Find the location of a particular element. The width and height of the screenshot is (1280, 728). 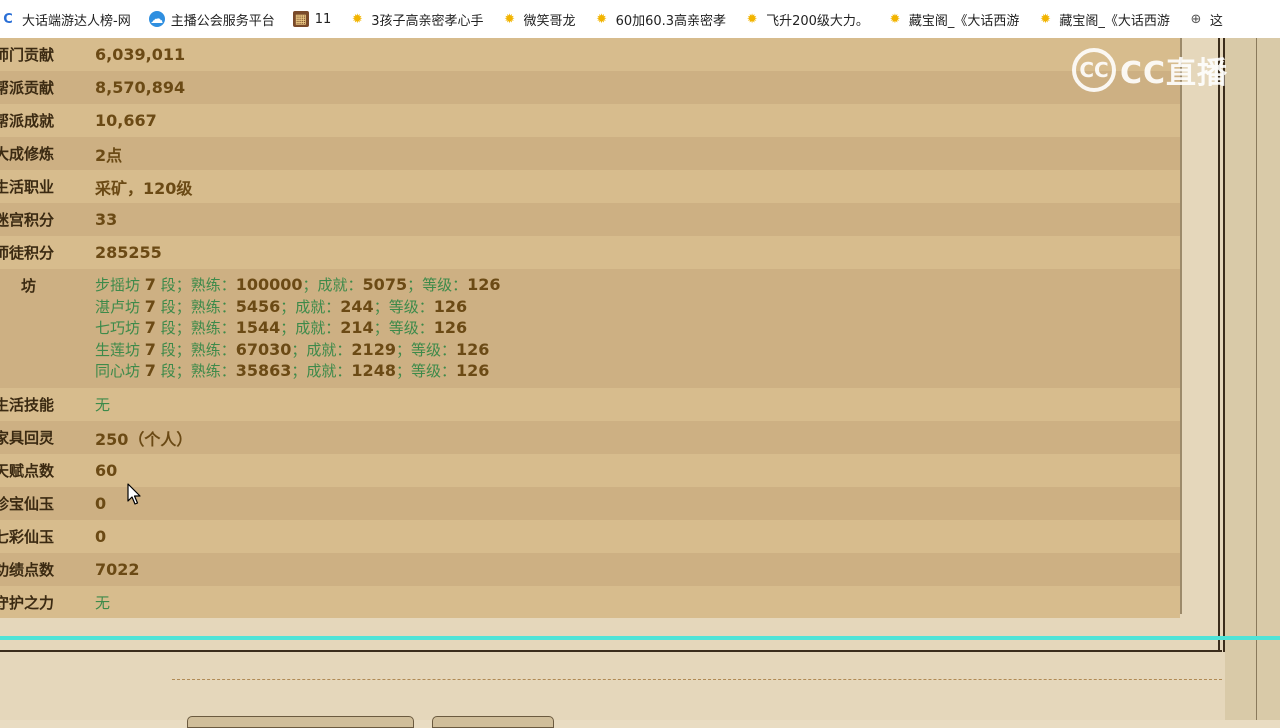

bookmark-item: ▦ 11 is located at coordinates (311, 19).